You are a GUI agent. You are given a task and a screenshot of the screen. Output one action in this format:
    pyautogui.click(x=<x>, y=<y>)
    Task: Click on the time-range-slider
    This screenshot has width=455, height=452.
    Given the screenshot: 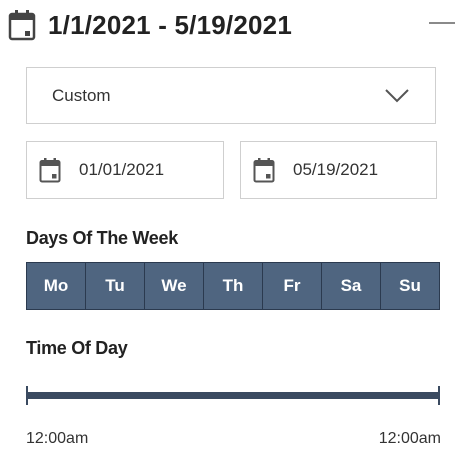 What is the action you would take?
    pyautogui.click(x=233, y=395)
    